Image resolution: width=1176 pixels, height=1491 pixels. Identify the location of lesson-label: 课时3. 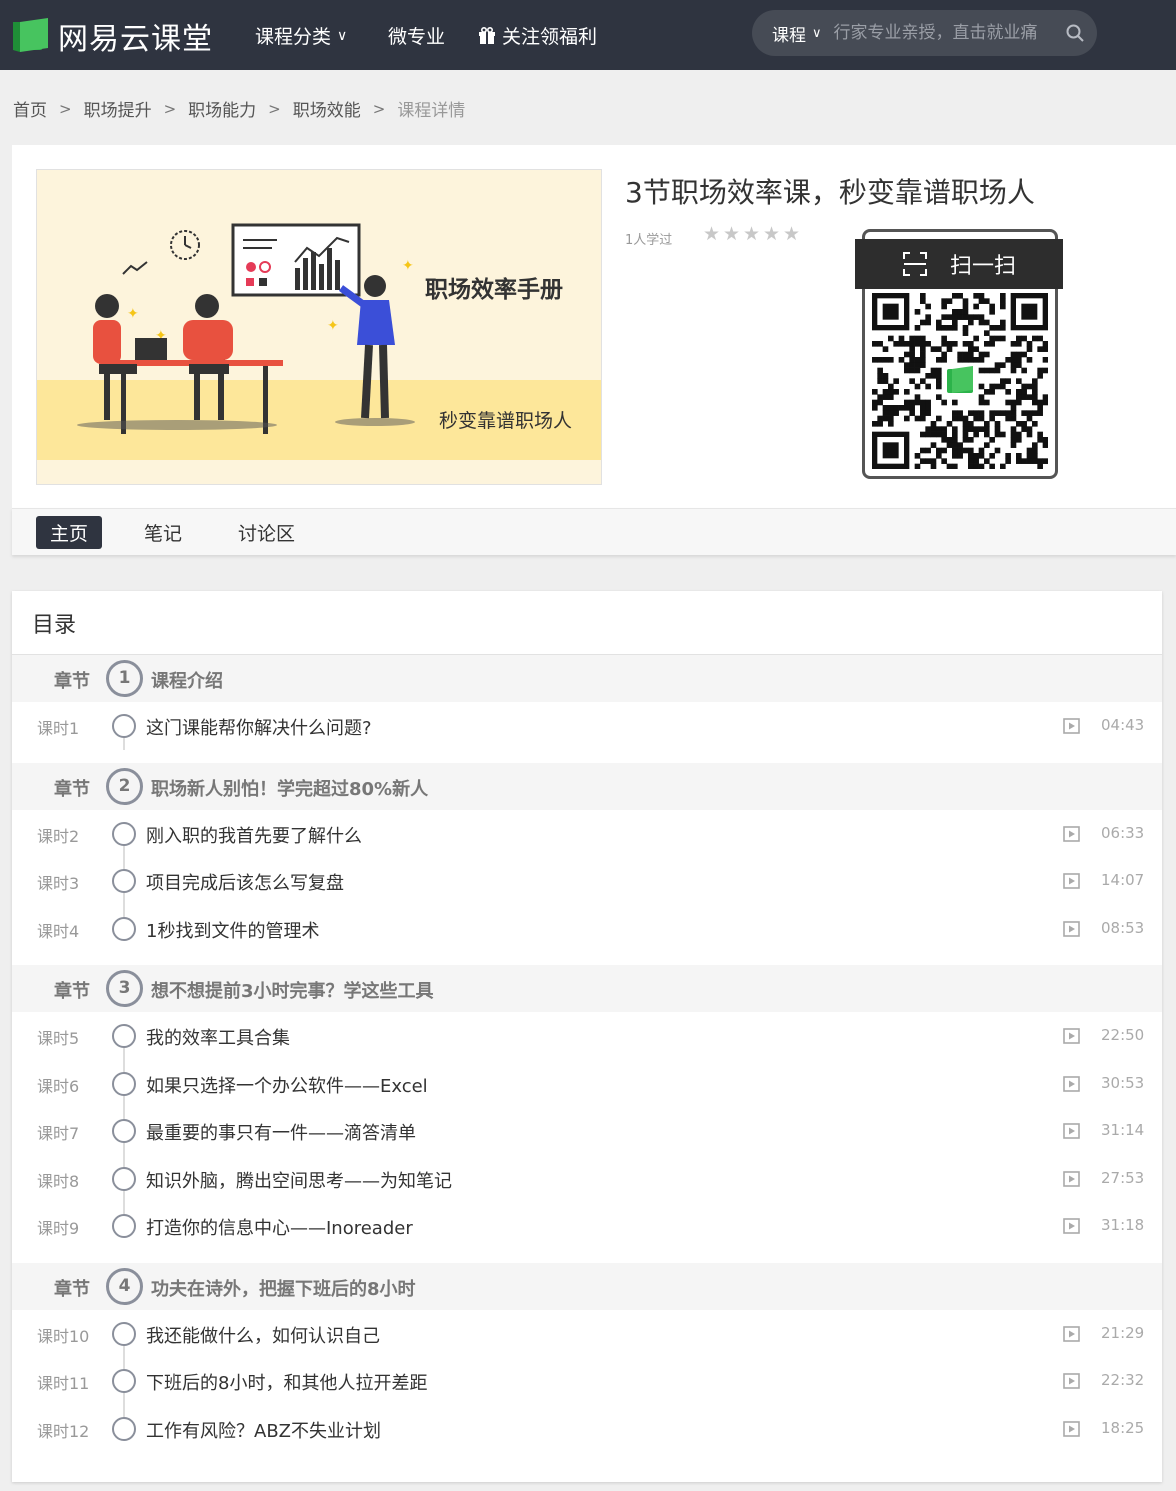
(58, 883).